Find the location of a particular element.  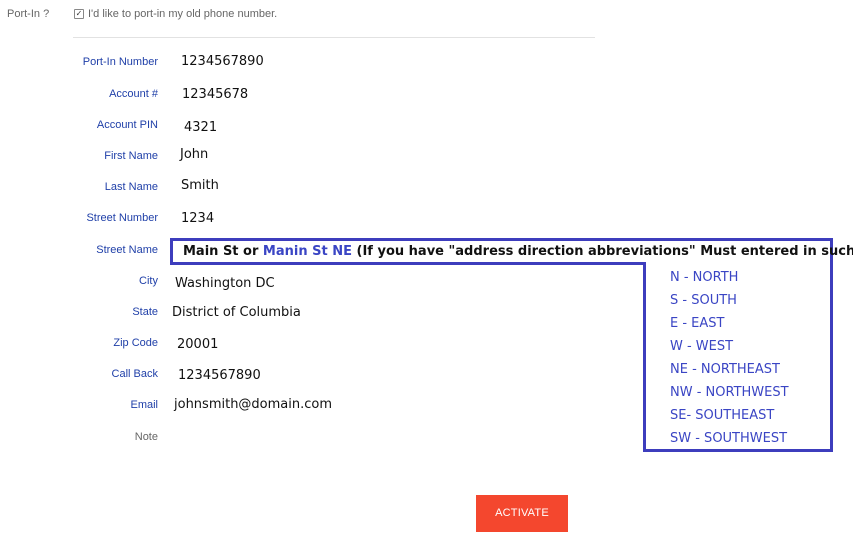

direction-item: NE - NORTHEAST is located at coordinates (725, 369).